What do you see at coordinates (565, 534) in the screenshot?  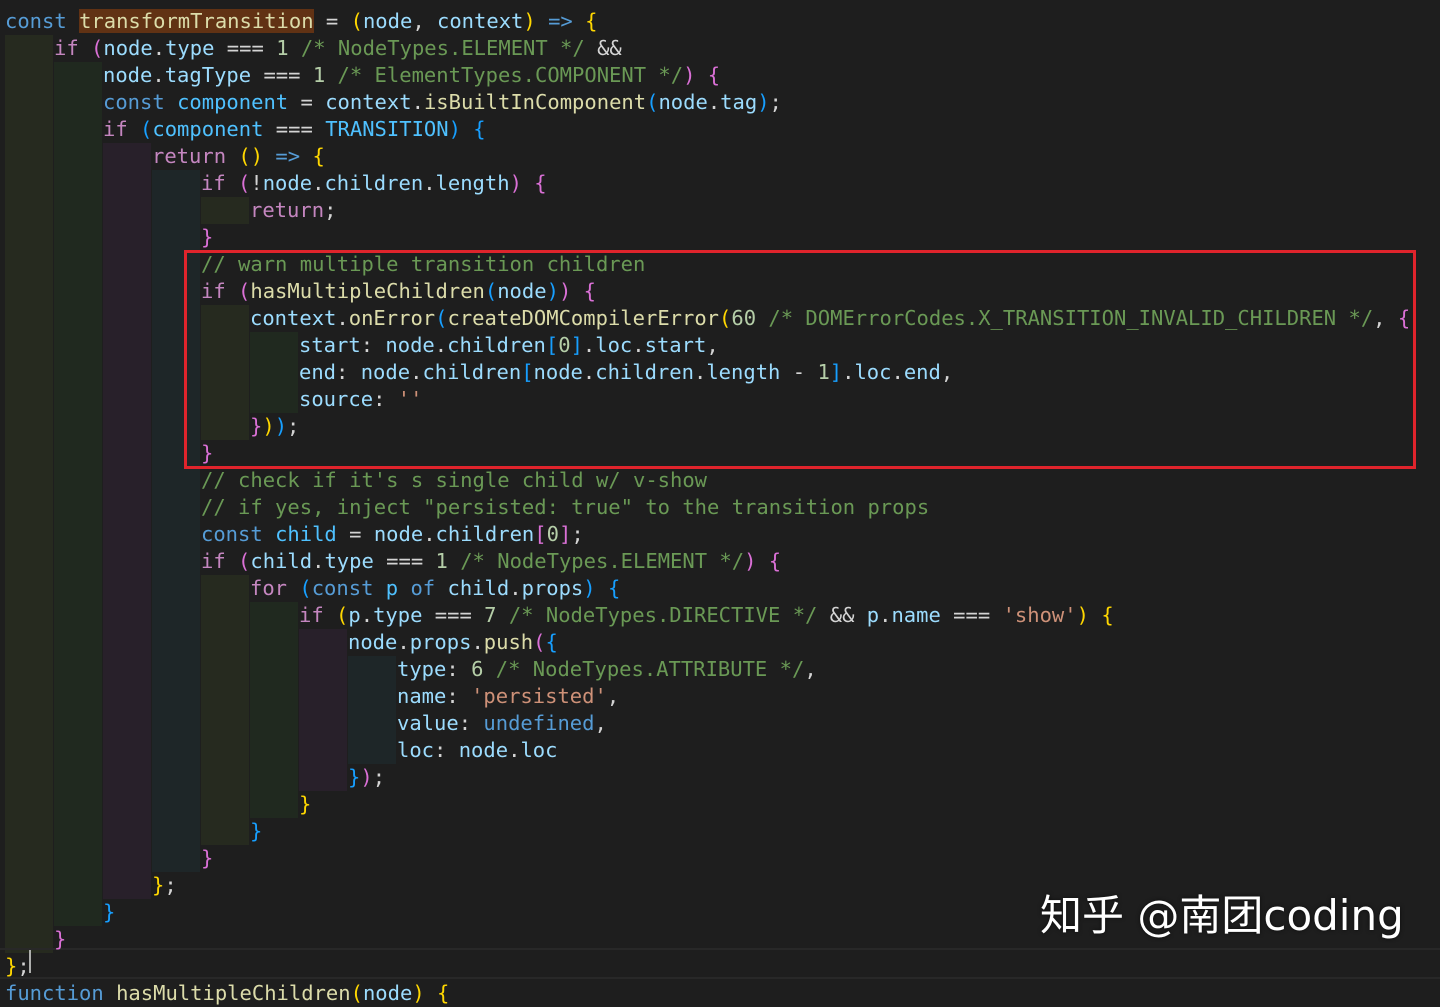 I see `code-token: ]` at bounding box center [565, 534].